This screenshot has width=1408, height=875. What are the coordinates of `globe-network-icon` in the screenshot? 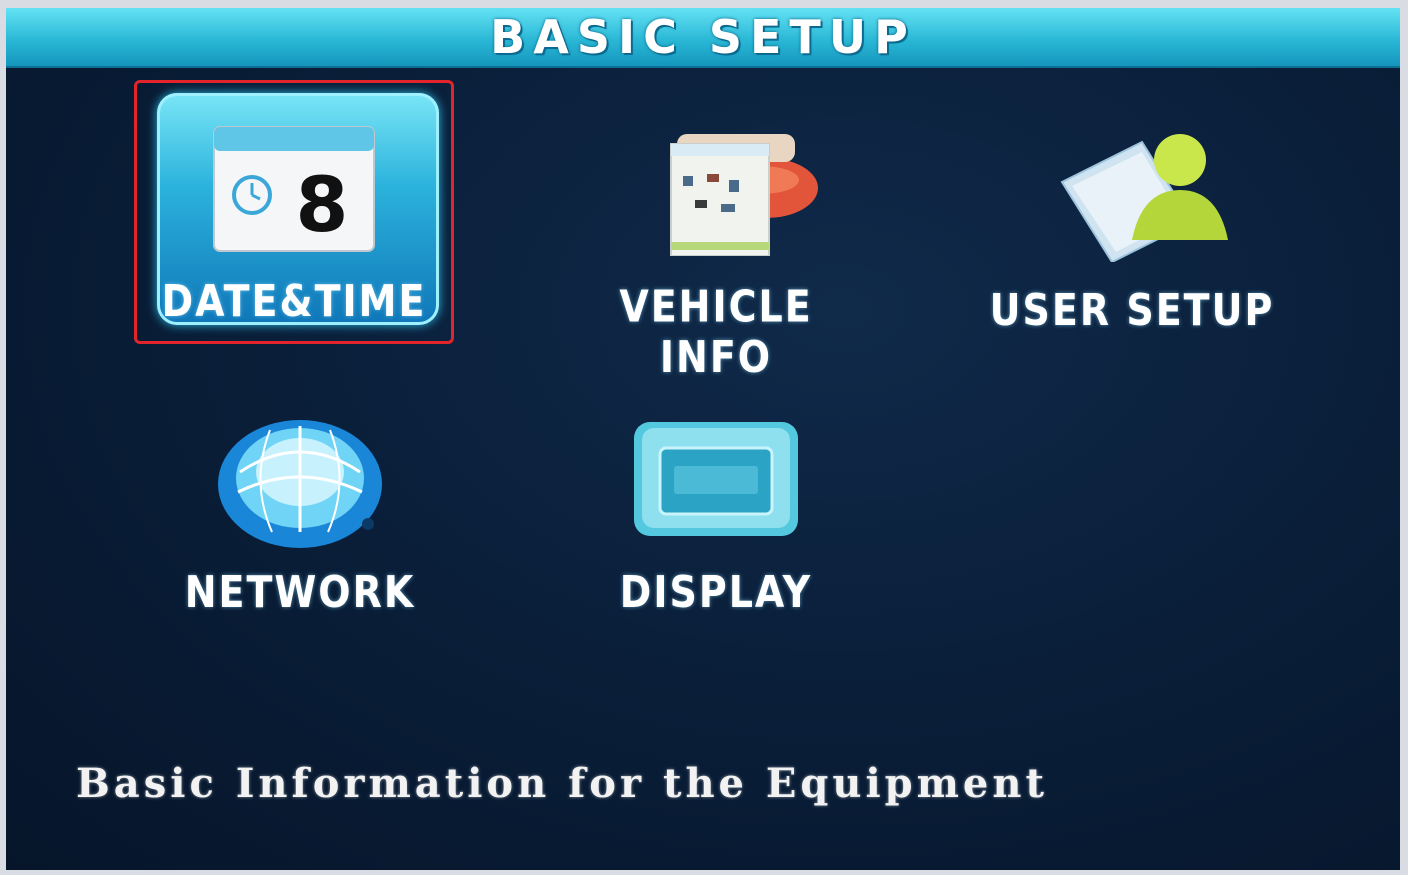 It's located at (300, 484).